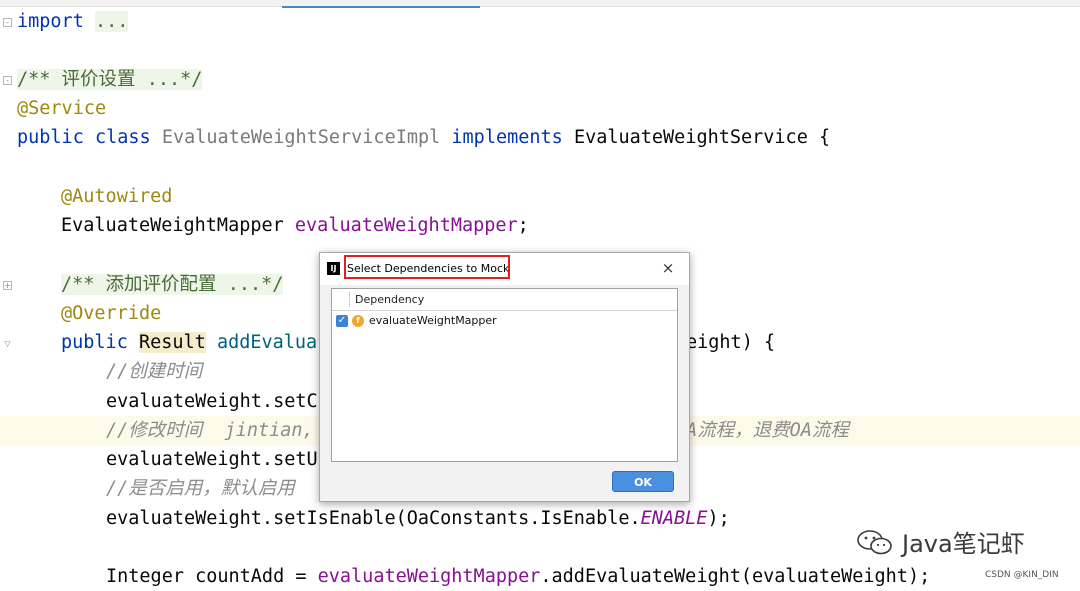  I want to click on dependency-label: evaluateWeightMapper, so click(433, 320).